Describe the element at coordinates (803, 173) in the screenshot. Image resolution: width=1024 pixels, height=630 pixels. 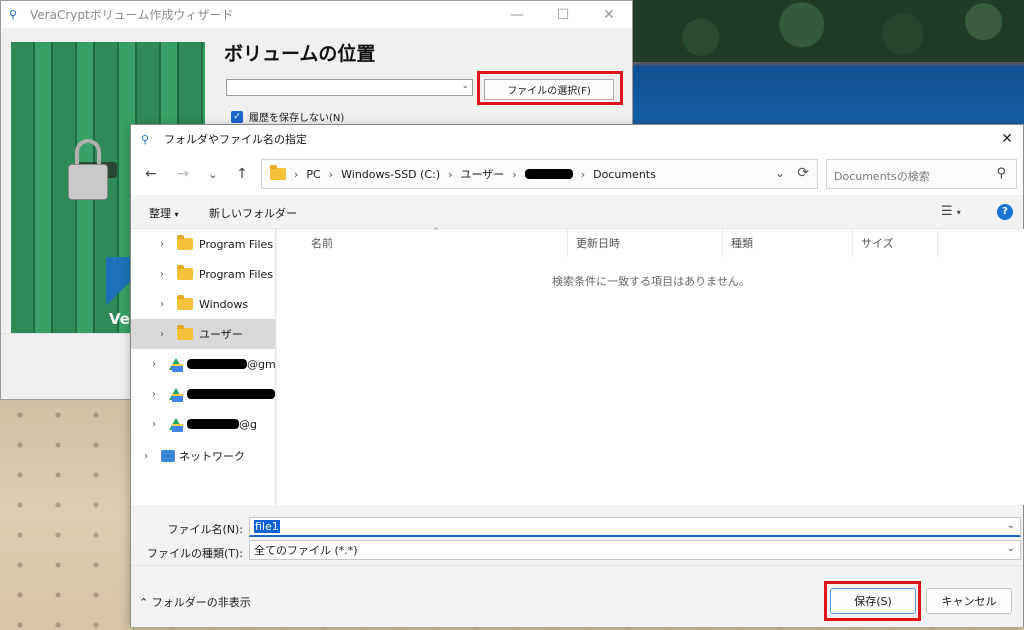
I see `refresh-icon: ⟳` at that location.